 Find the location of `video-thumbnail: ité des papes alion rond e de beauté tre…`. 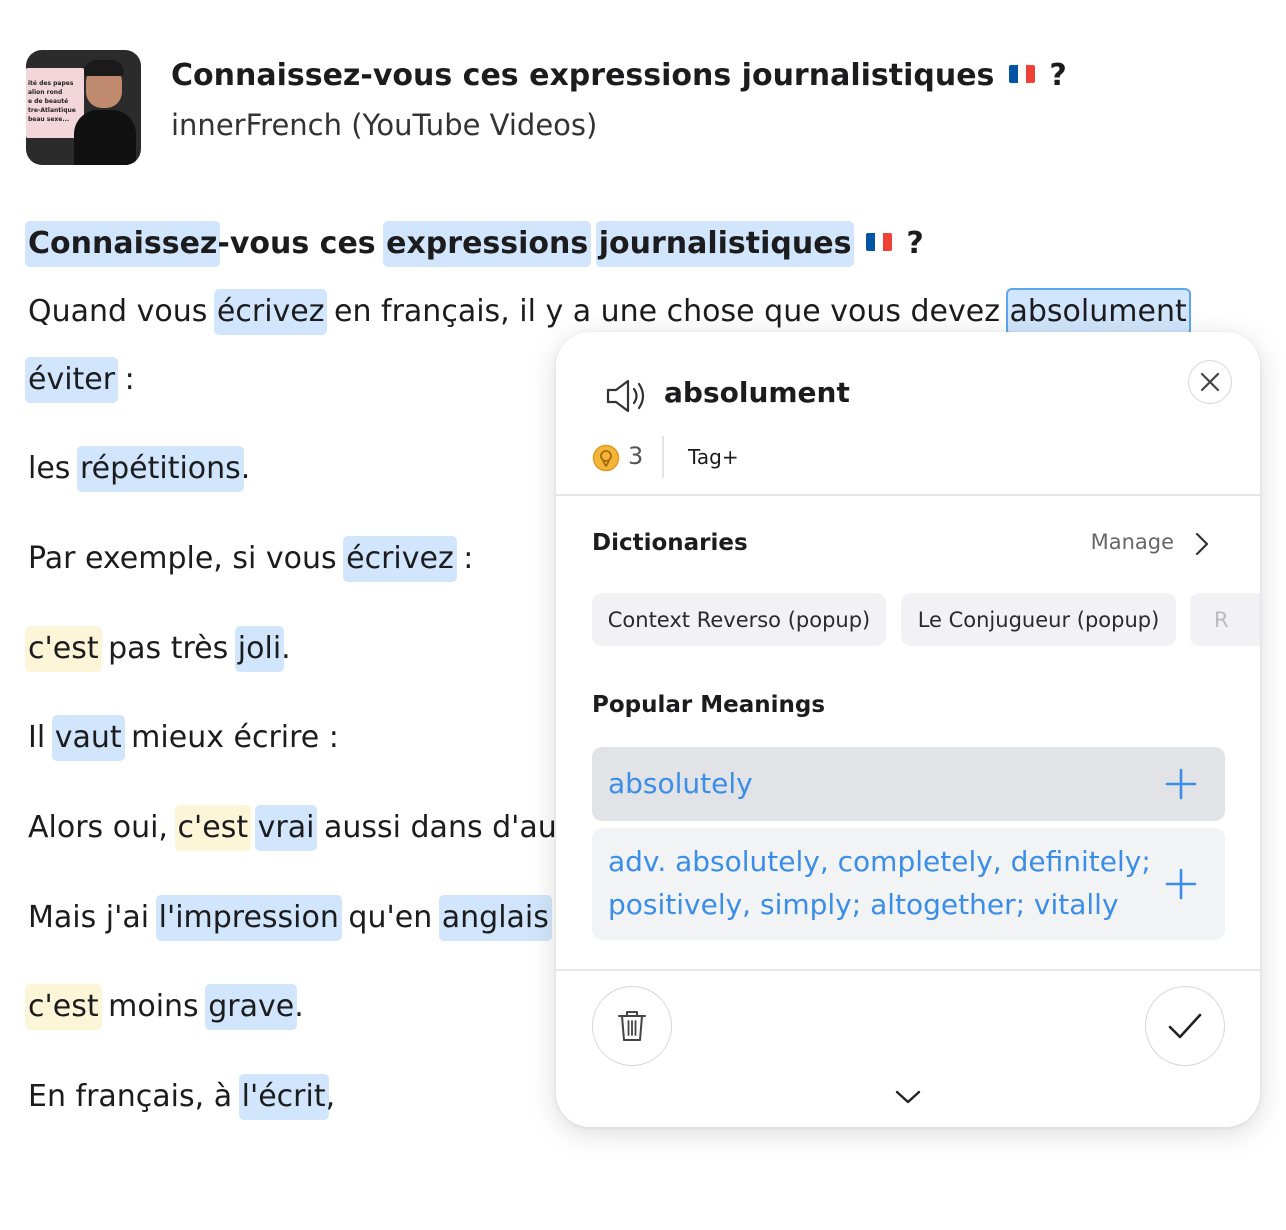

video-thumbnail: ité des papes alion rond e de beauté tre… is located at coordinates (83, 107).